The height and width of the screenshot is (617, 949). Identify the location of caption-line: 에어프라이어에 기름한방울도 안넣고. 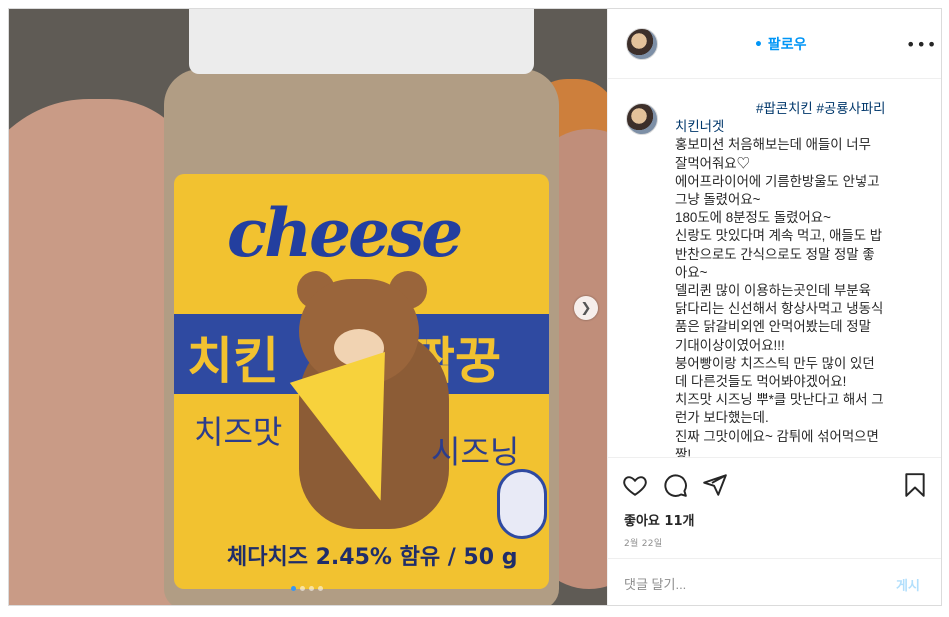
(777, 181).